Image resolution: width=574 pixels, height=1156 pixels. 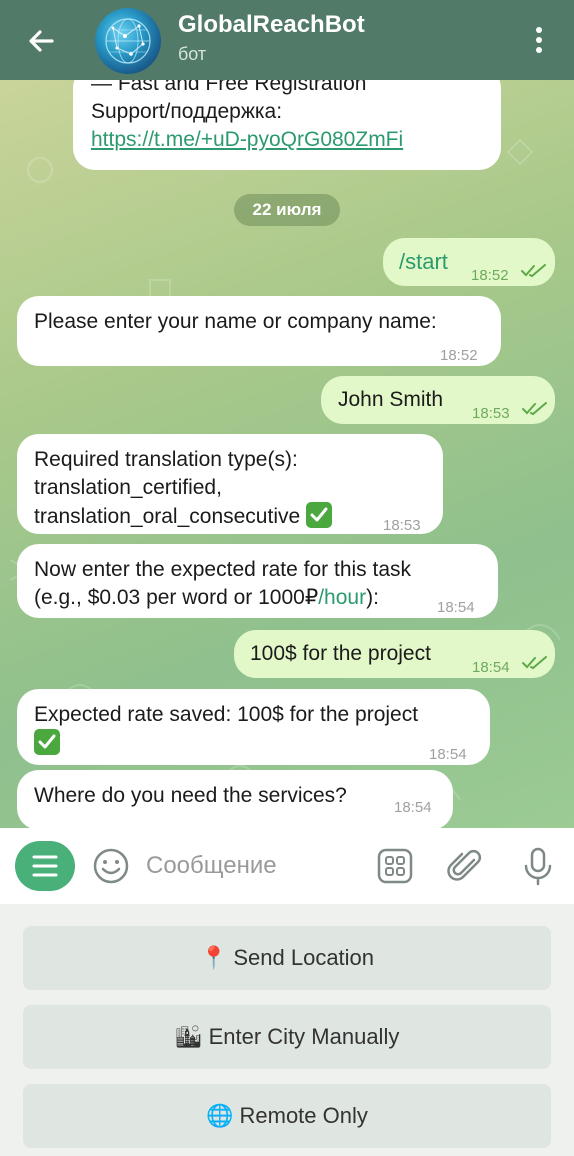 What do you see at coordinates (41, 41) in the screenshot?
I see `back-arrow-icon` at bounding box center [41, 41].